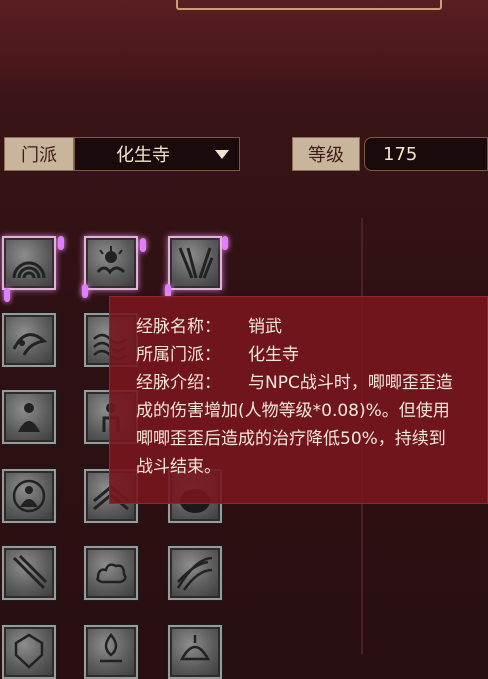 Image resolution: width=488 pixels, height=679 pixels. What do you see at coordinates (29, 573) in the screenshot?
I see `diagonal-staff-icon` at bounding box center [29, 573].